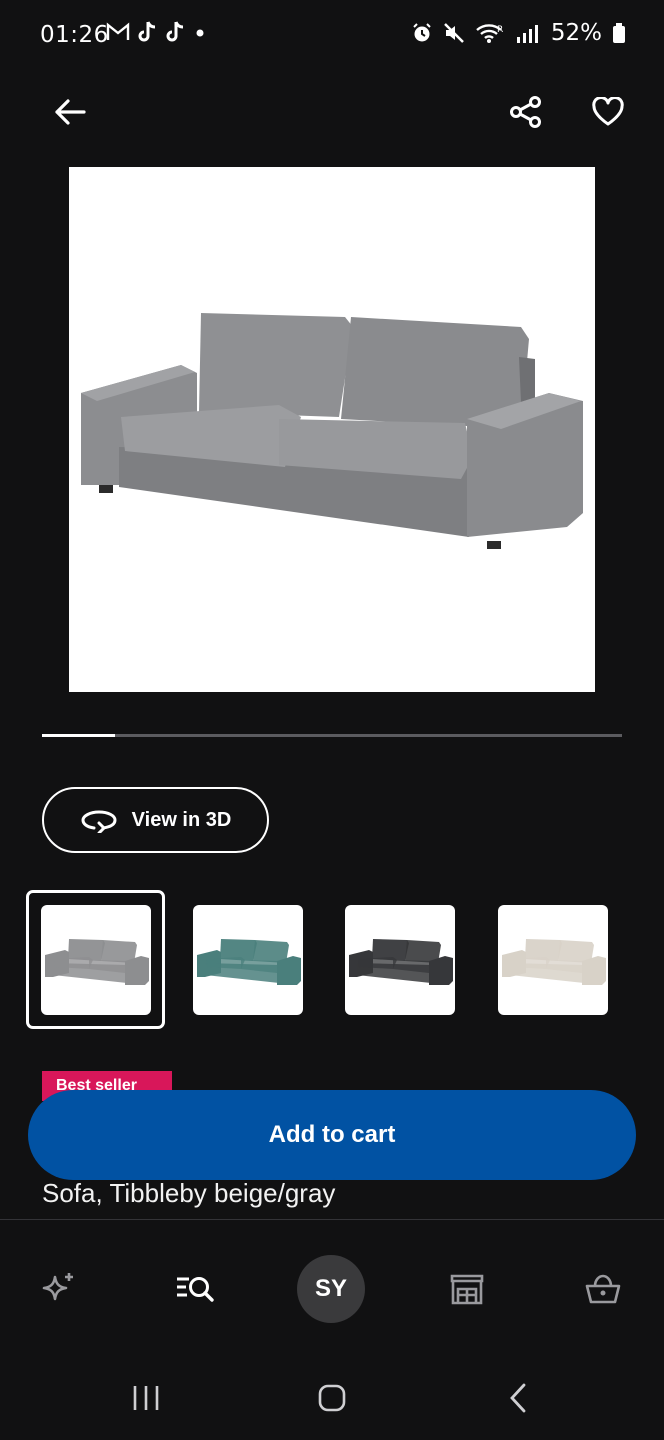 Image resolution: width=664 pixels, height=1440 pixels. What do you see at coordinates (181, 819) in the screenshot?
I see `view-in-3d-label: View in 3D` at bounding box center [181, 819].